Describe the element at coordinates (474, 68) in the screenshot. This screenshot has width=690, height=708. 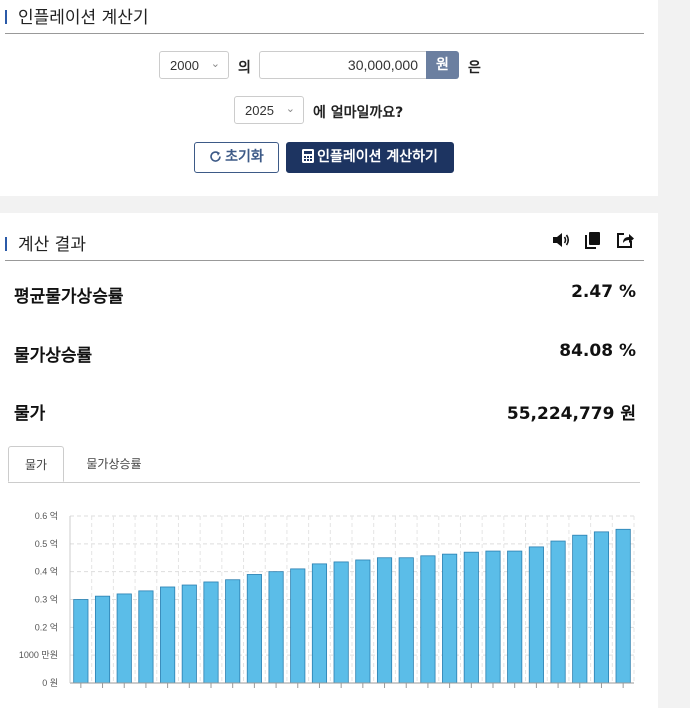
I see `particle-topic: 은` at that location.